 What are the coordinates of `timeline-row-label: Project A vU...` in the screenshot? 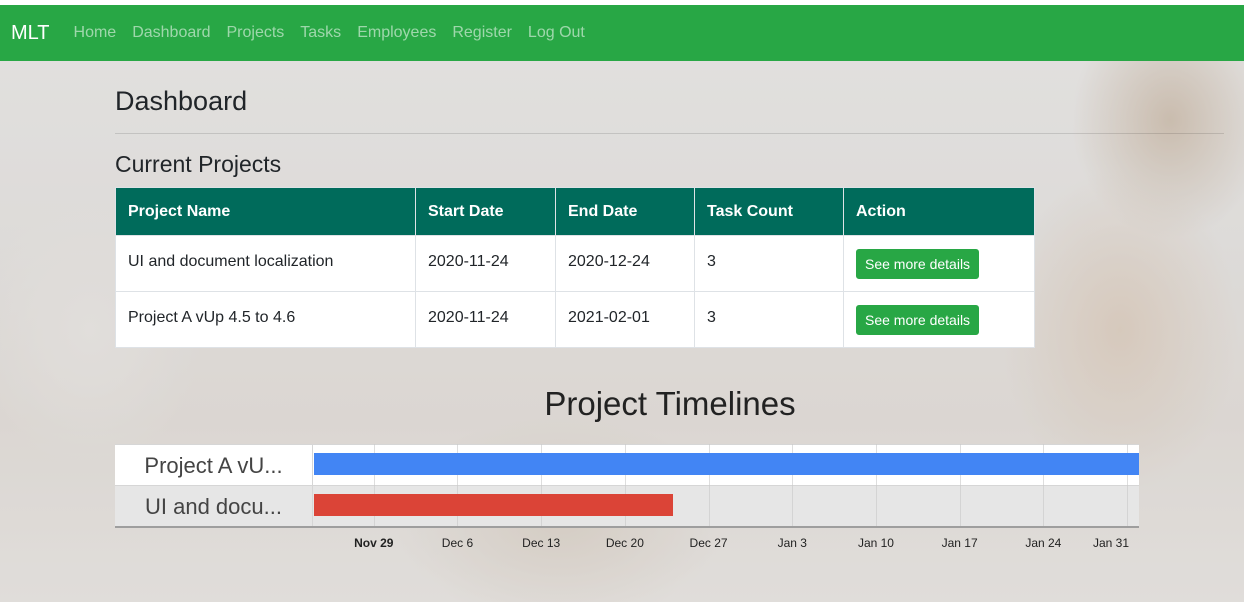 It's located at (214, 465).